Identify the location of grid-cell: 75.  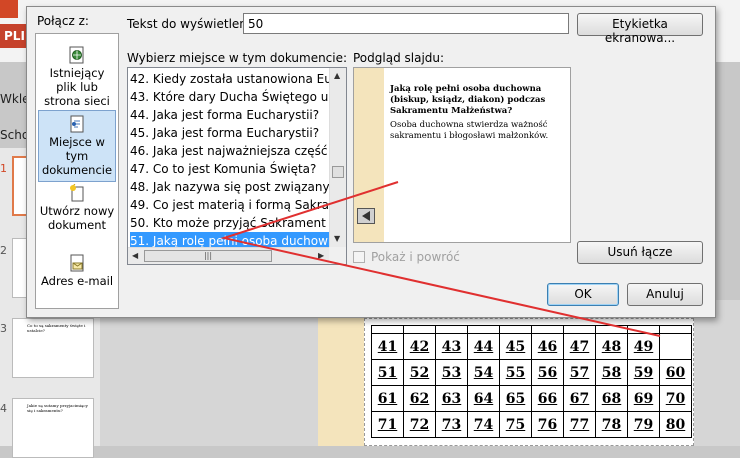
(515, 424).